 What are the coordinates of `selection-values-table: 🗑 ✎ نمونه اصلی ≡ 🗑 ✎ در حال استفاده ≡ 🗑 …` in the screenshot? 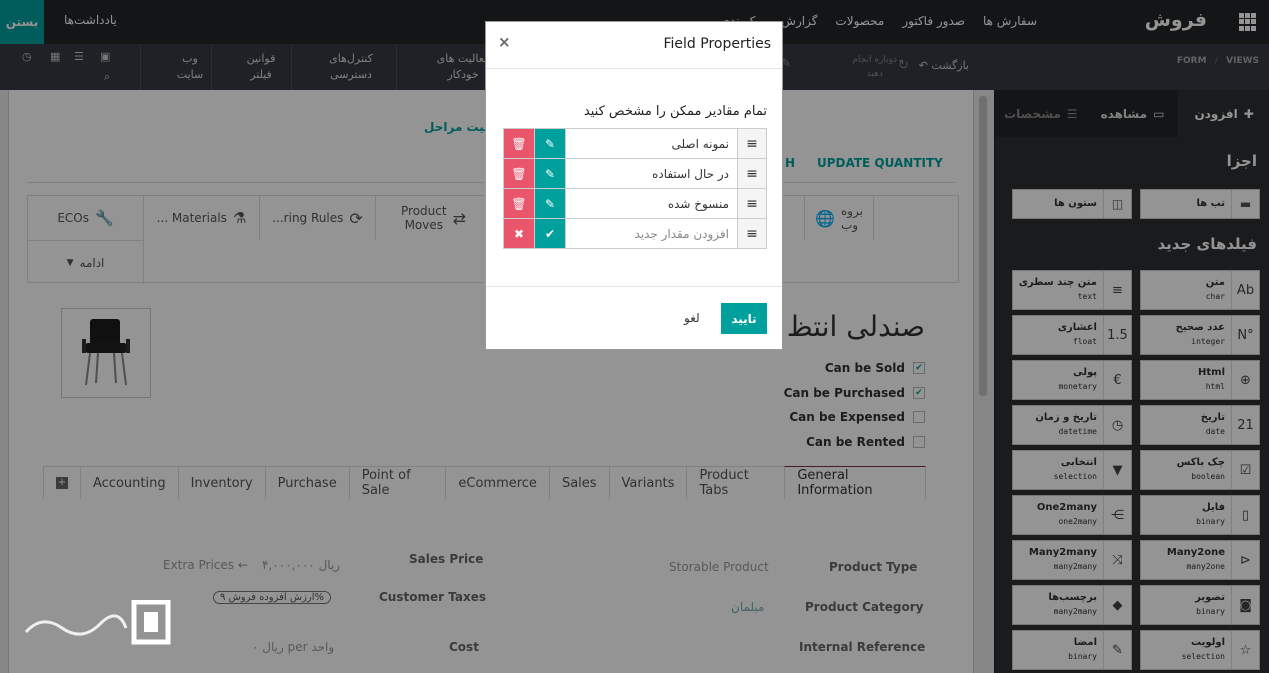 It's located at (635, 188).